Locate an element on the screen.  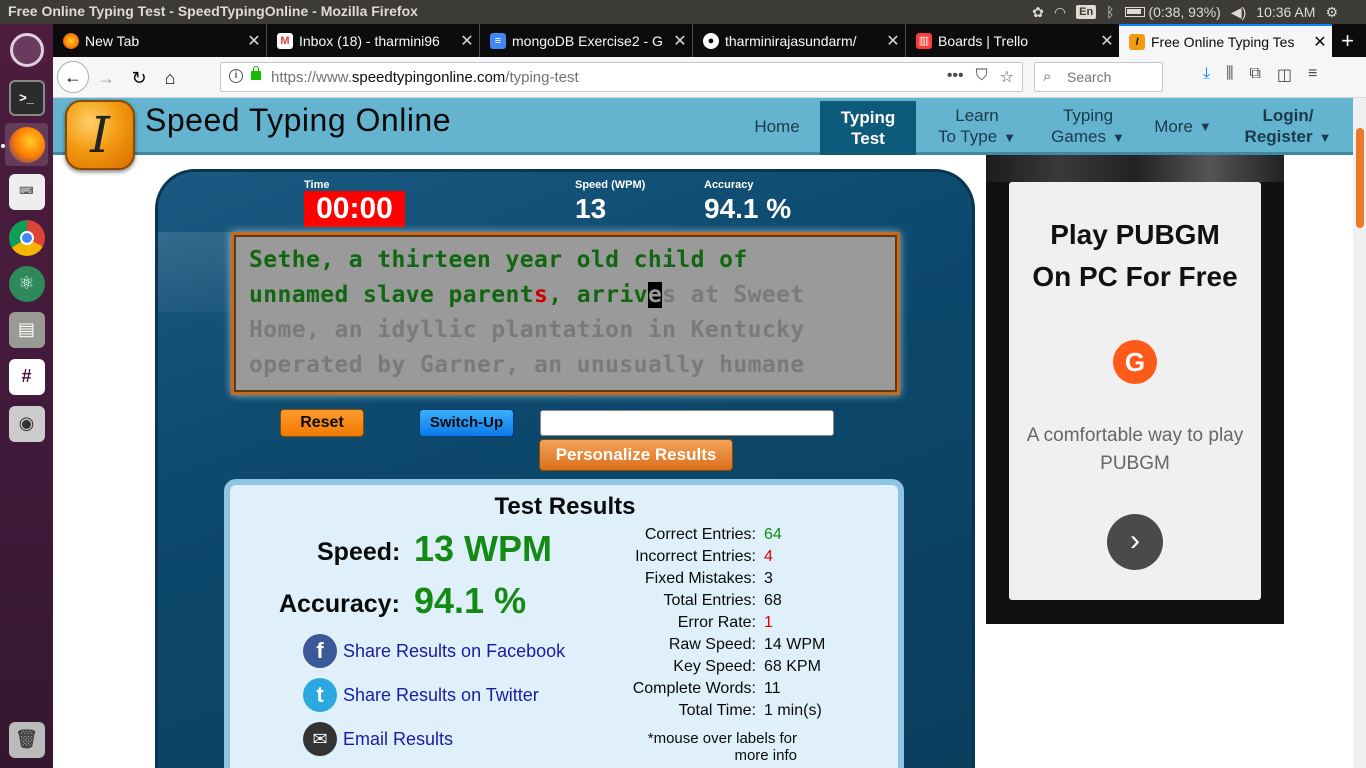
switch-up-button: Switch-Up is located at coordinates (466, 423).